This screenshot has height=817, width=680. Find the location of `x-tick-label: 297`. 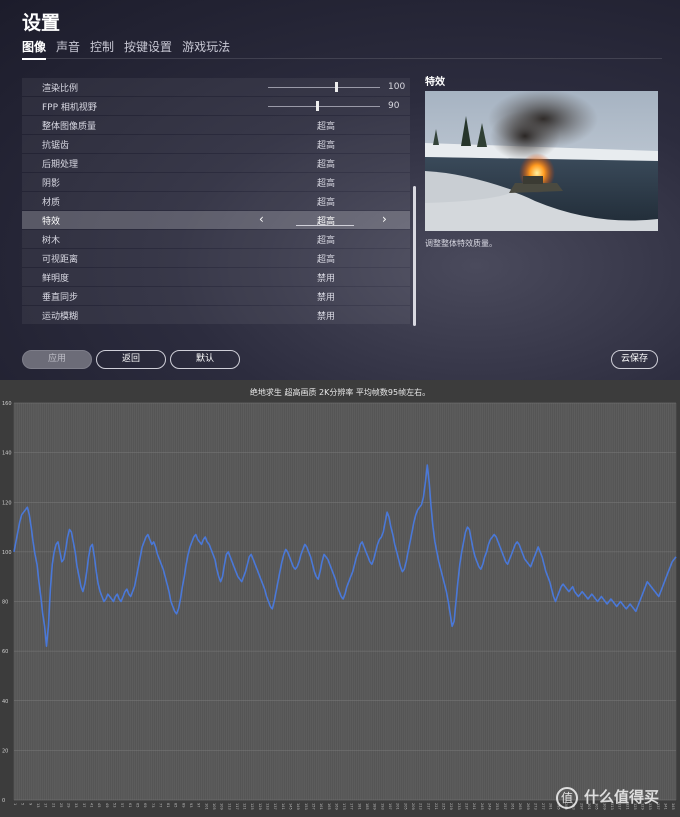

x-tick-label: 297 is located at coordinates (581, 806).